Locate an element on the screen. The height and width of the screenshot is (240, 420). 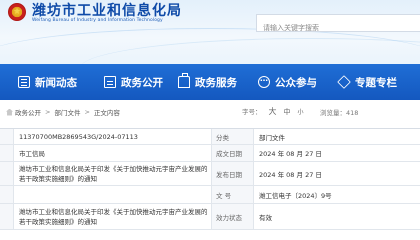
news-icon is located at coordinates (24, 82).